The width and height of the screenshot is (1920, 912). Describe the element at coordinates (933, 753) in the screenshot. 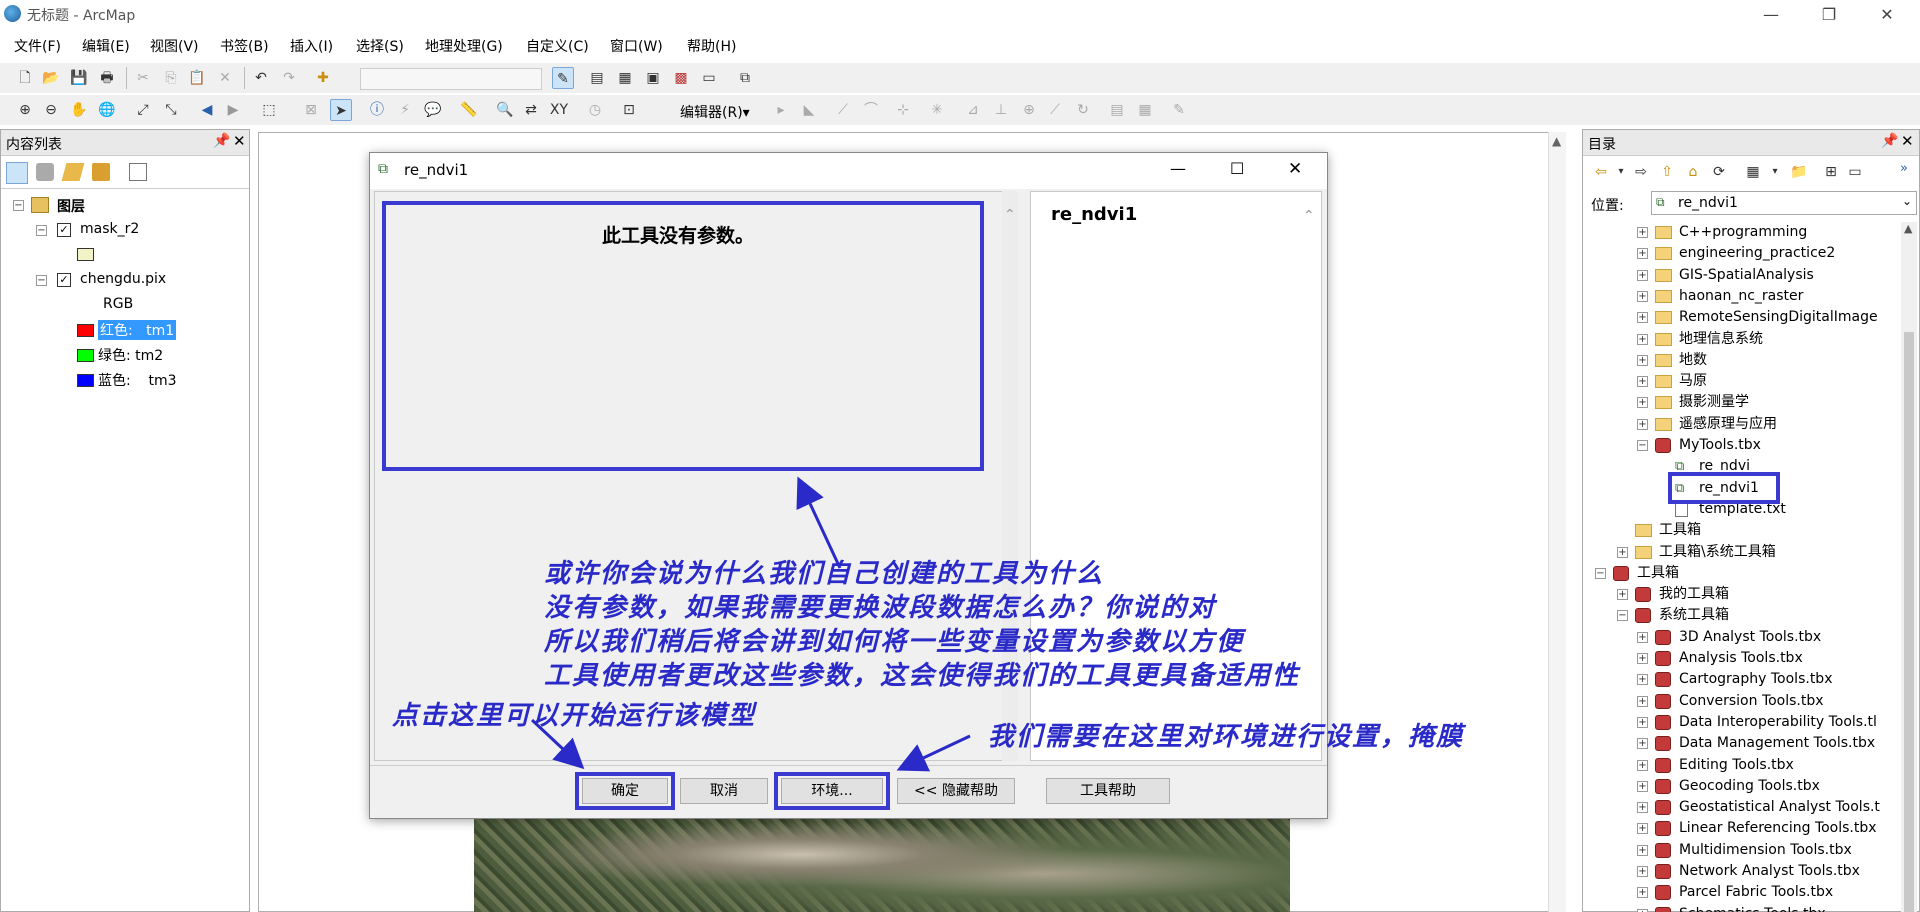

I see `arrow-to-environments` at that location.